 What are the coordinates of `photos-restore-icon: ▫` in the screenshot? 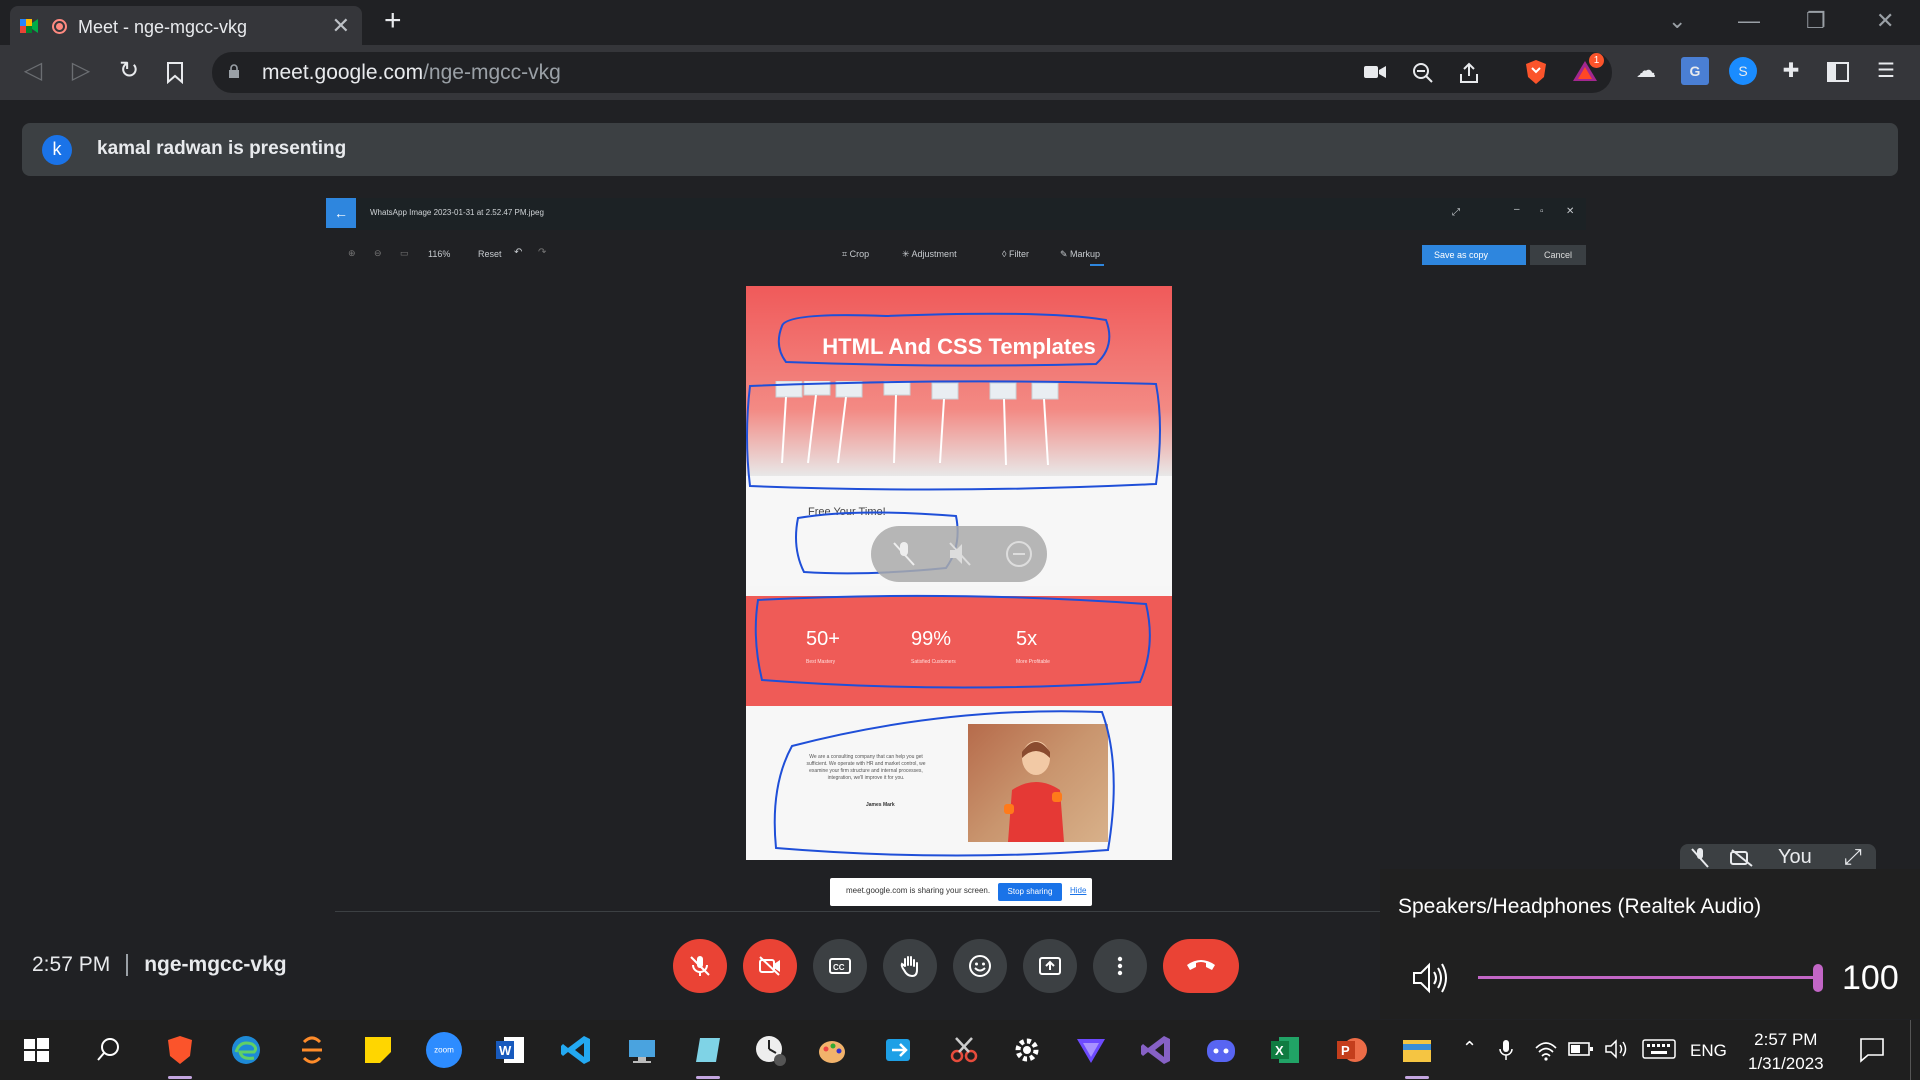 It's located at (1542, 211).